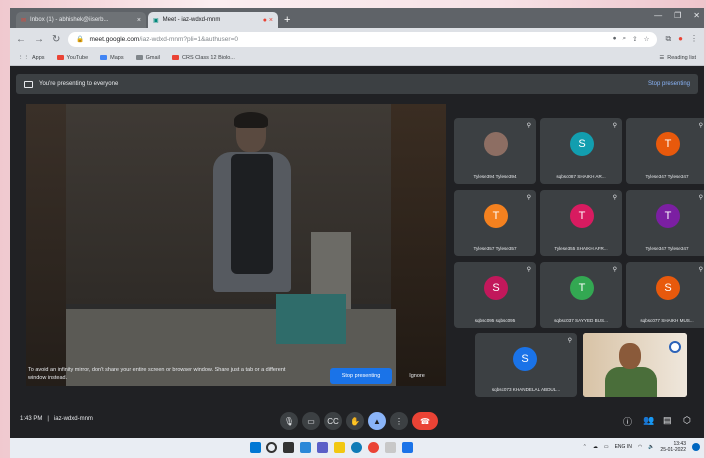 This screenshot has height=458, width=706. What do you see at coordinates (147, 58) in the screenshot?
I see `bookmark-gmail: Gmail` at bounding box center [147, 58].